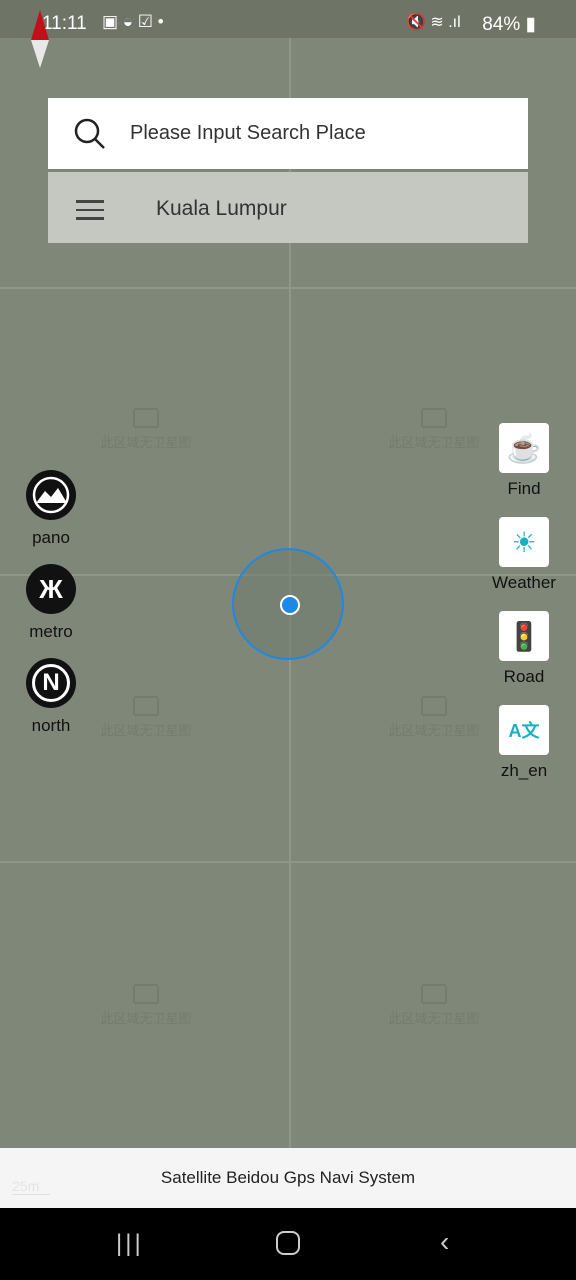 This screenshot has width=576, height=1280. I want to click on road-button: 🚦 Road, so click(524, 649).